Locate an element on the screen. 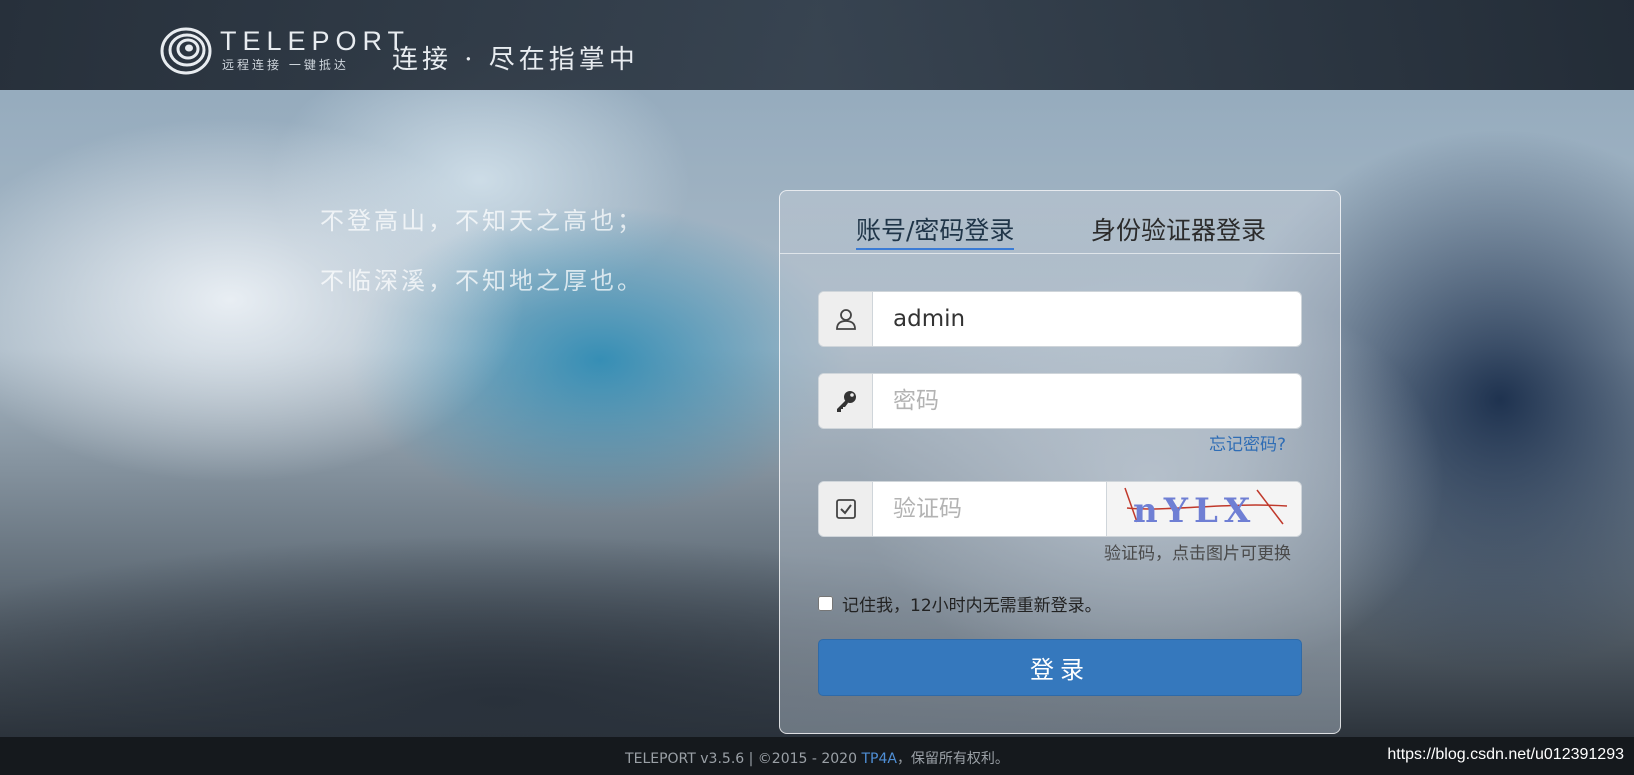  password-addon is located at coordinates (846, 401).